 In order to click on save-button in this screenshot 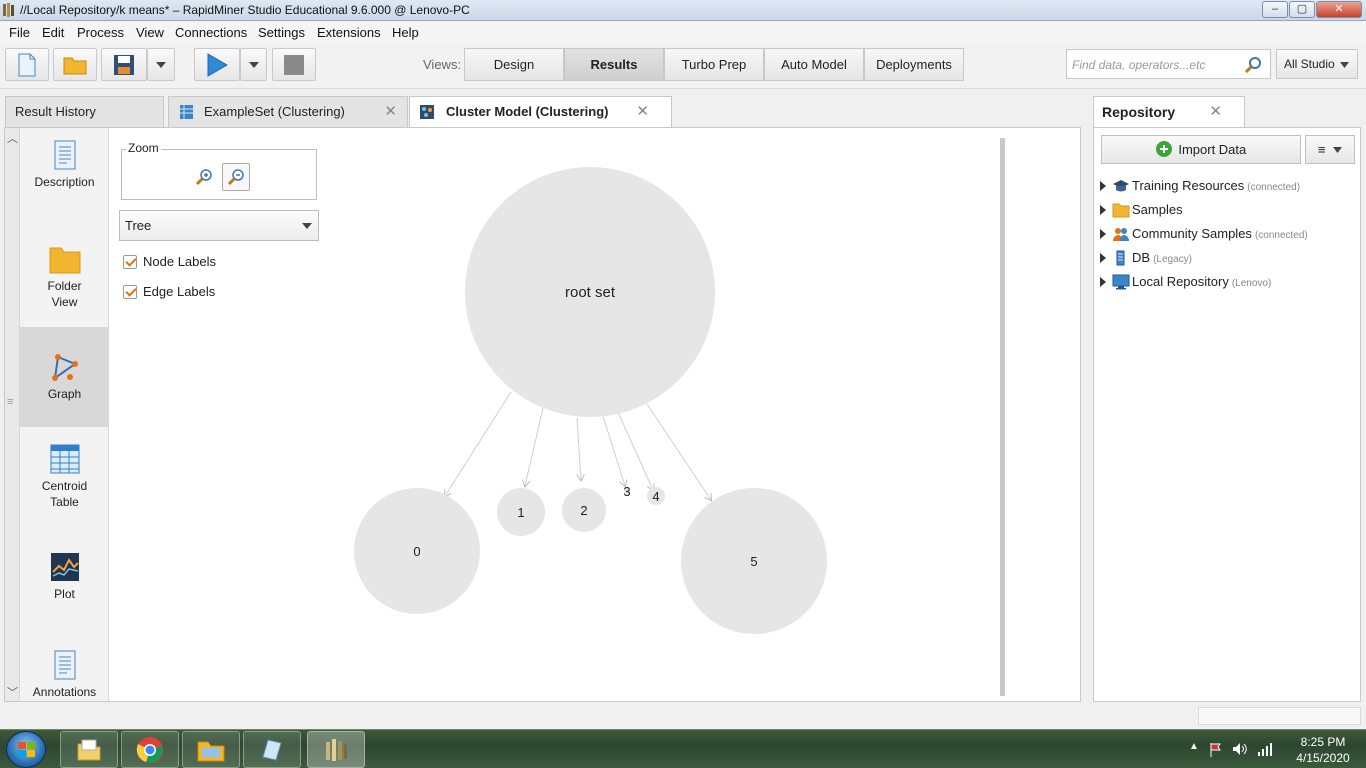, I will do `click(124, 64)`.